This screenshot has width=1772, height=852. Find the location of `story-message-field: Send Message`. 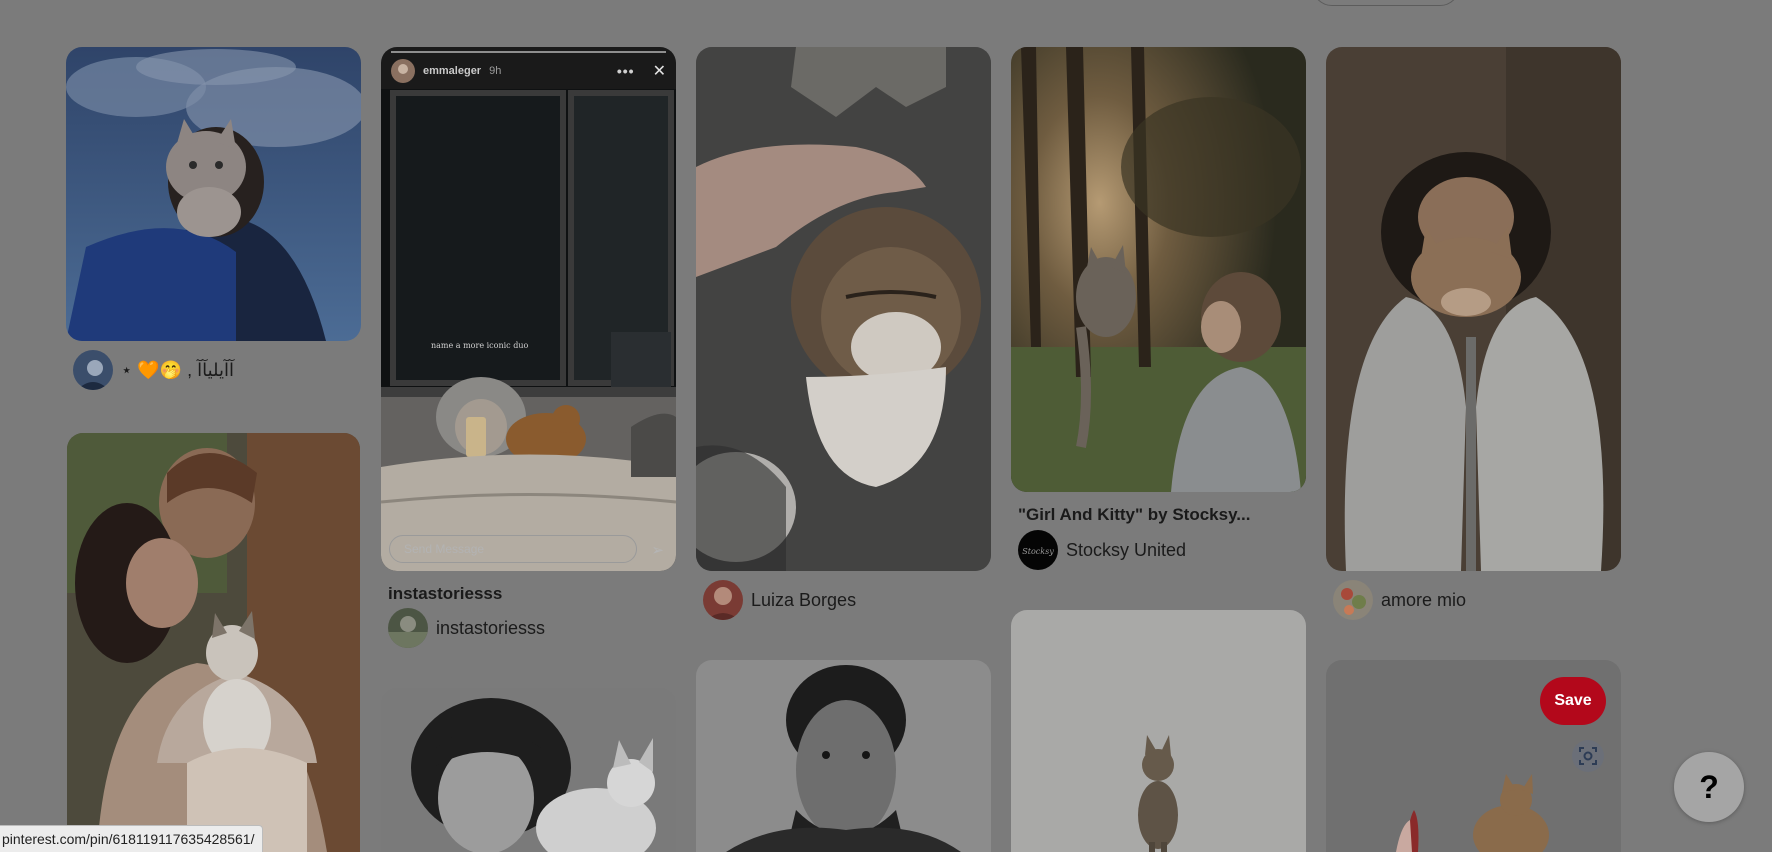

story-message-field: Send Message is located at coordinates (513, 549).